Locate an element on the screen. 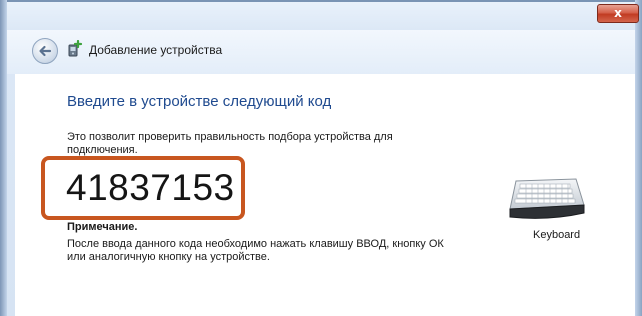  pairing-code: 41837153 is located at coordinates (150, 187).